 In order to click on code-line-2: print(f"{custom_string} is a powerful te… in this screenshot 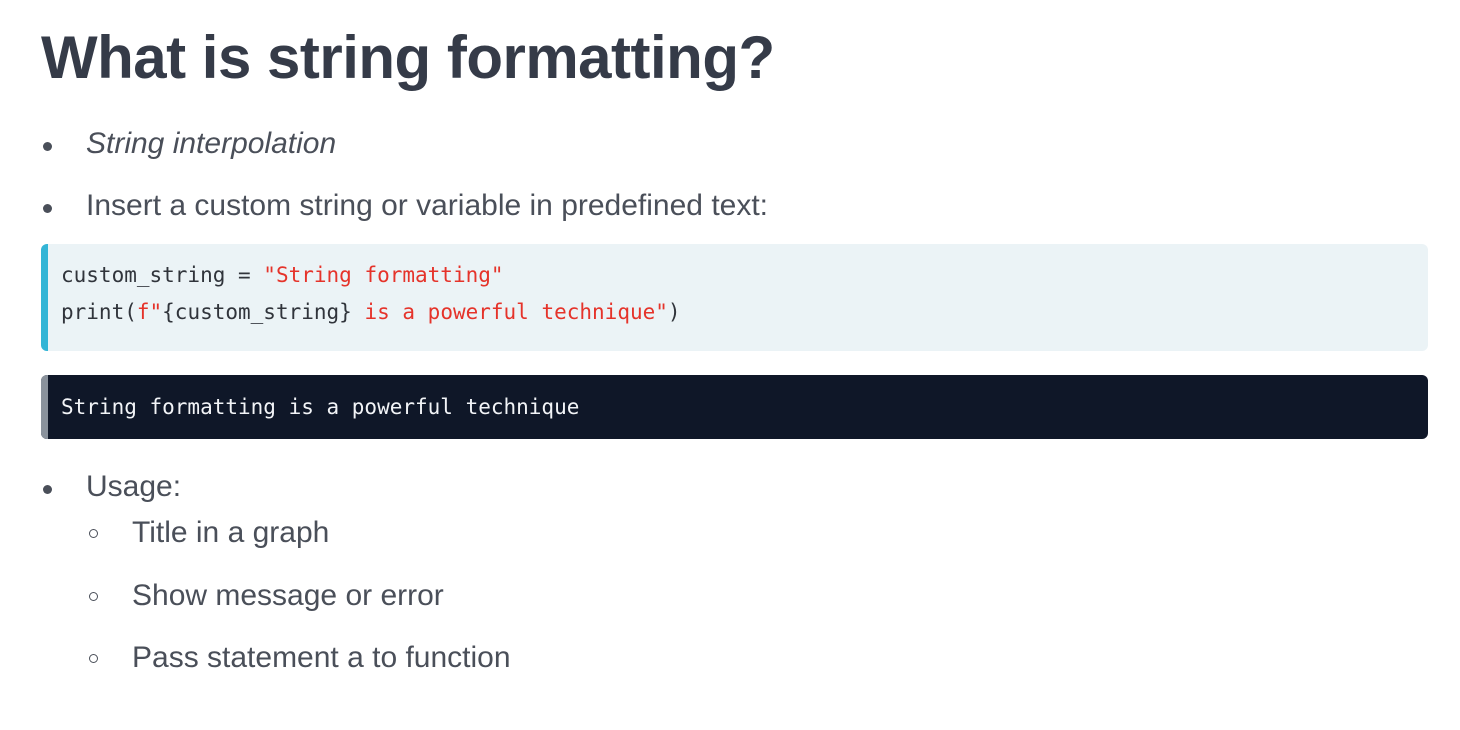, I will do `click(371, 312)`.